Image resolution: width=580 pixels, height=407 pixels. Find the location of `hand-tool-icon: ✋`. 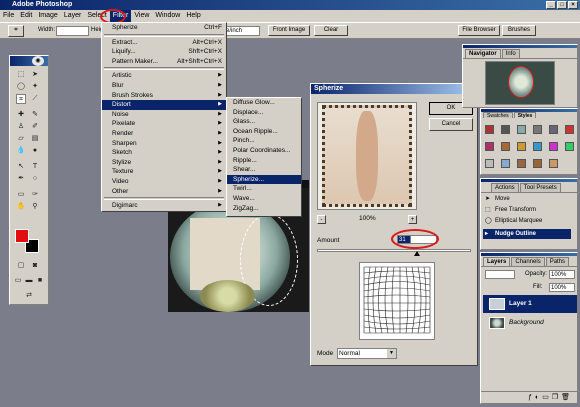

hand-tool-icon: ✋ is located at coordinates (21, 207).